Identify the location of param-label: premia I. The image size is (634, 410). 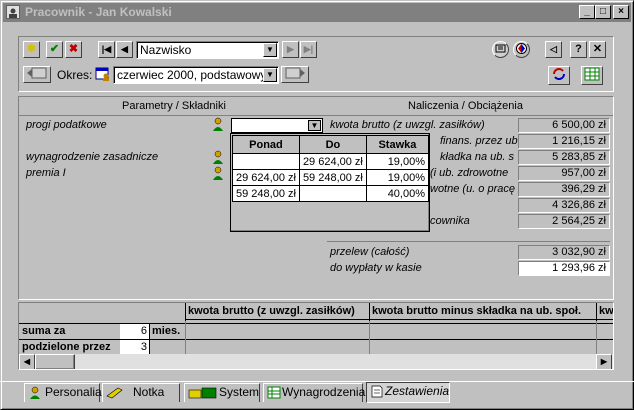
(46, 173).